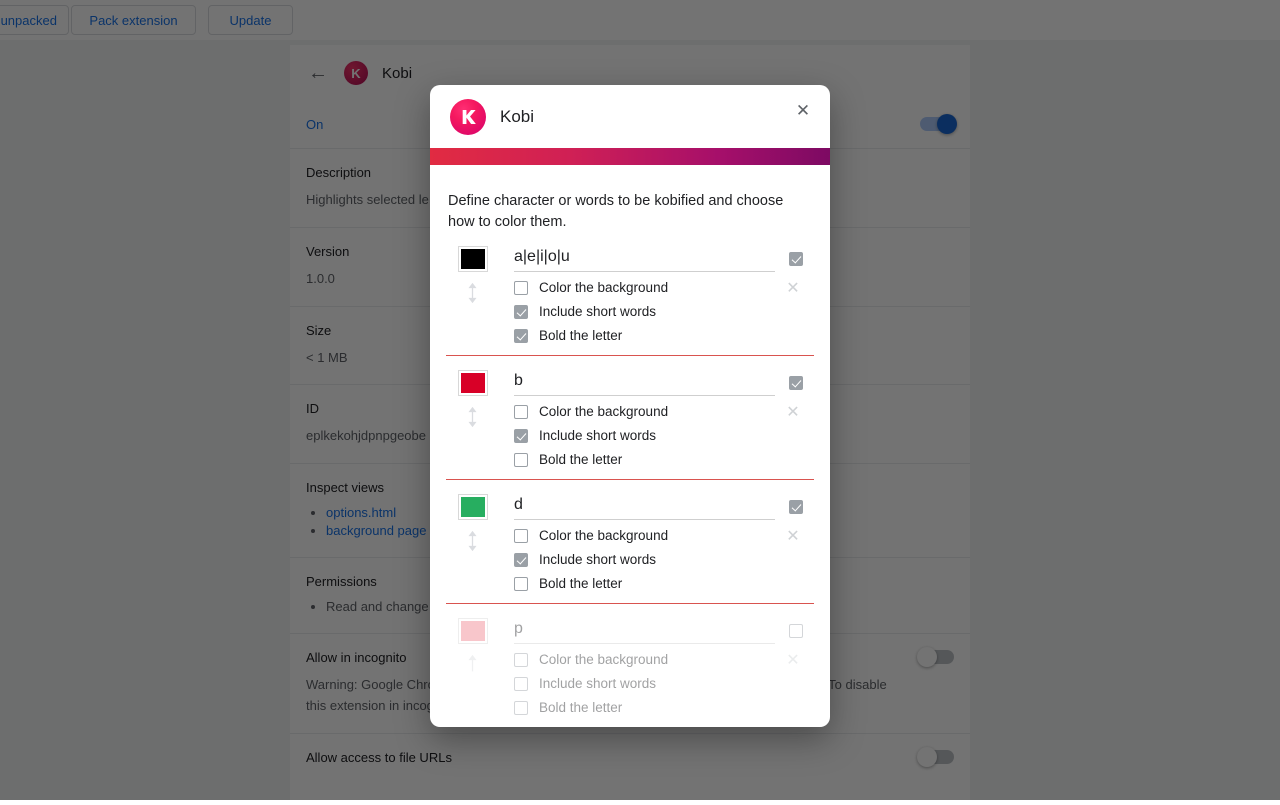 This screenshot has height=805, width=1280. What do you see at coordinates (517, 117) in the screenshot?
I see `dialog-title: Kobi` at bounding box center [517, 117].